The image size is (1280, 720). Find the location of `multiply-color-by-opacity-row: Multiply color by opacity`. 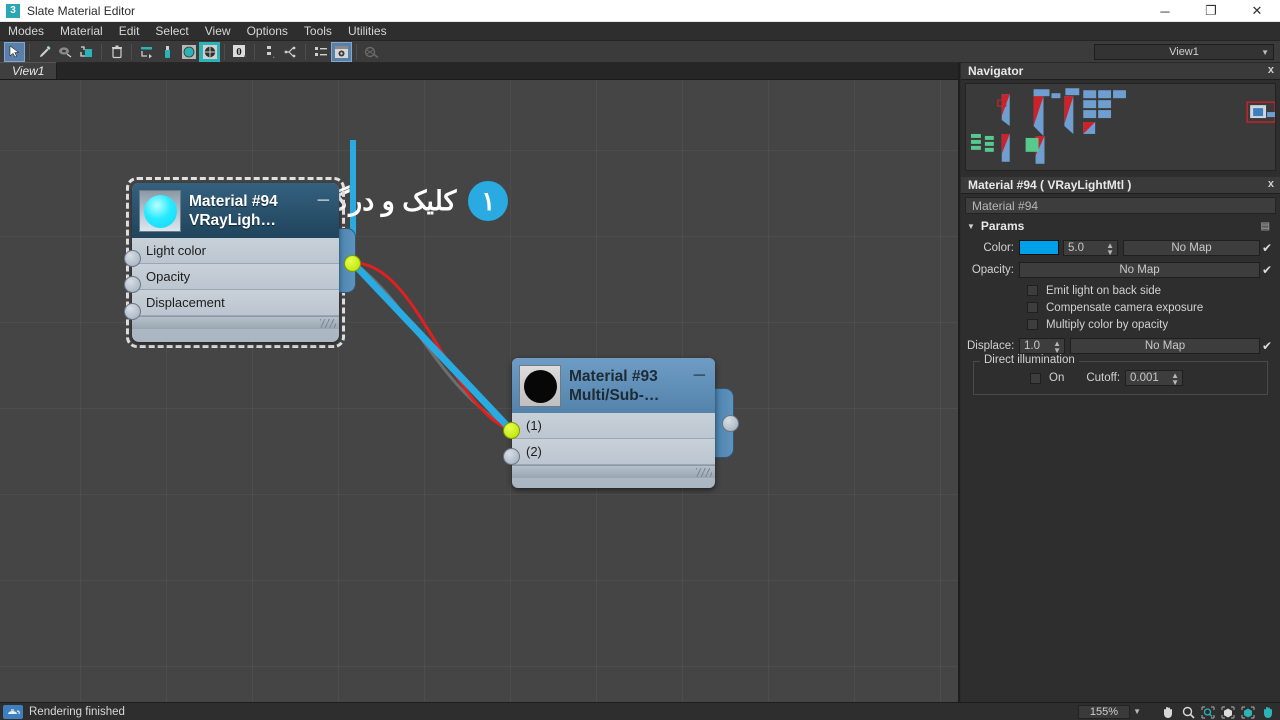

multiply-color-by-opacity-row: Multiply color by opacity is located at coordinates (1120, 324).